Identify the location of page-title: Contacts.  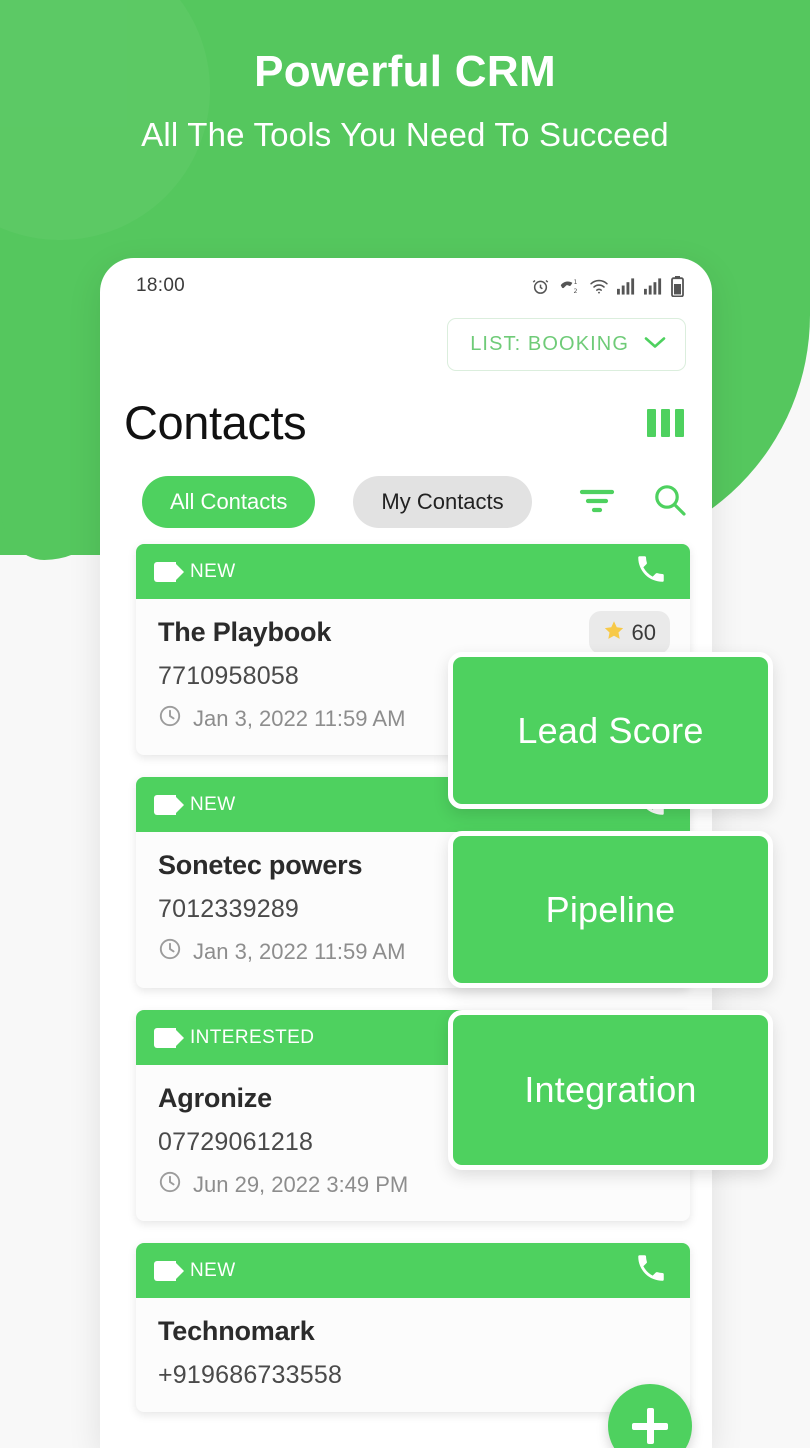
(215, 422).